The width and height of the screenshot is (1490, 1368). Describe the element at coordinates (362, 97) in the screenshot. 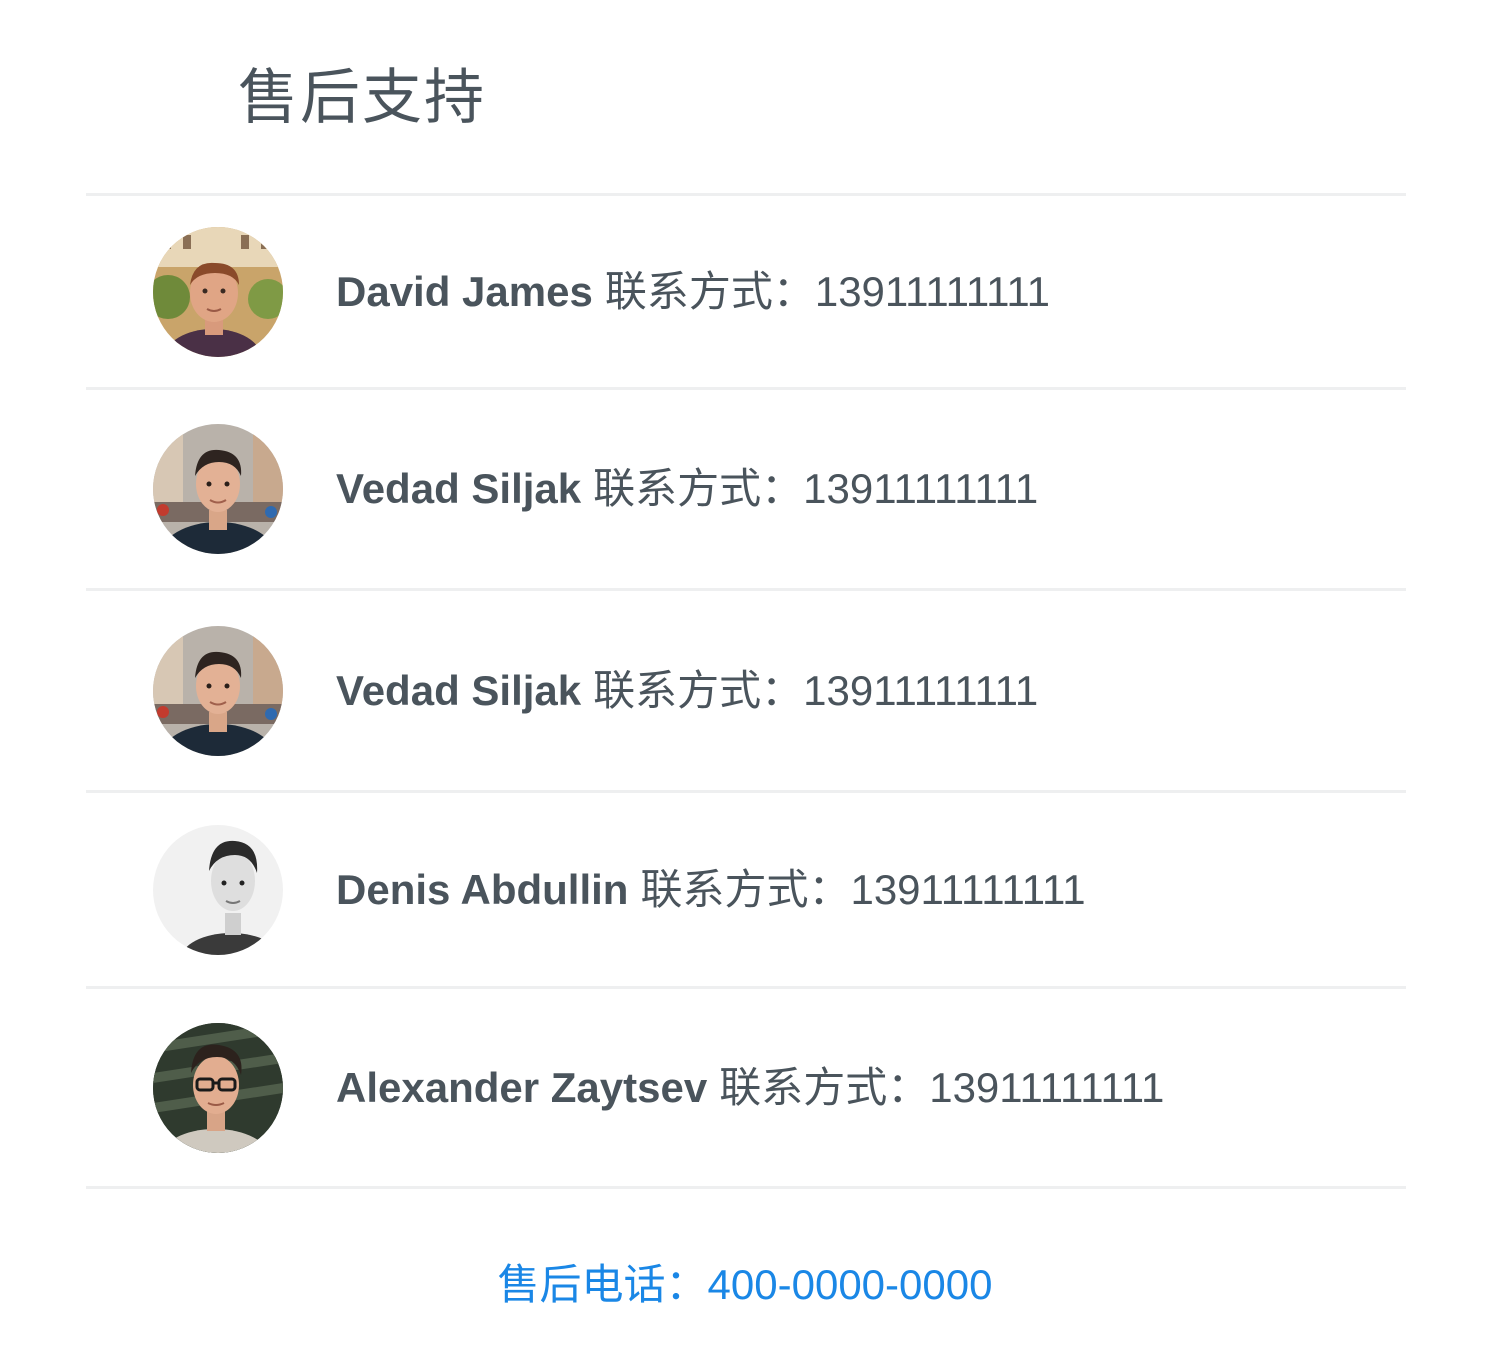

I see `page-title: 售后支持` at that location.